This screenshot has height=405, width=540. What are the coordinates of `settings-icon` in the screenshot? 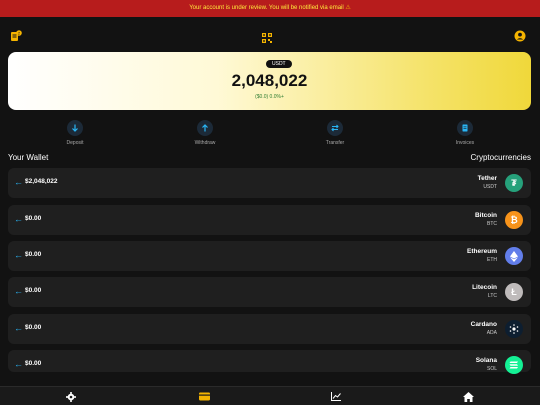 It's located at (71, 396).